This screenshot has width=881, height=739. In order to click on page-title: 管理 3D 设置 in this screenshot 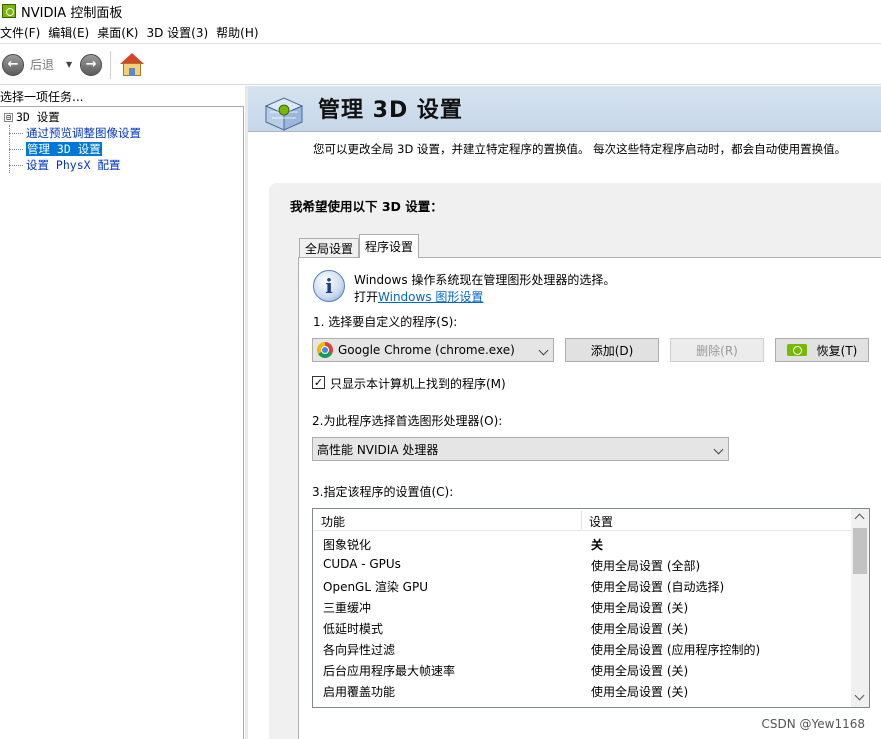, I will do `click(390, 110)`.